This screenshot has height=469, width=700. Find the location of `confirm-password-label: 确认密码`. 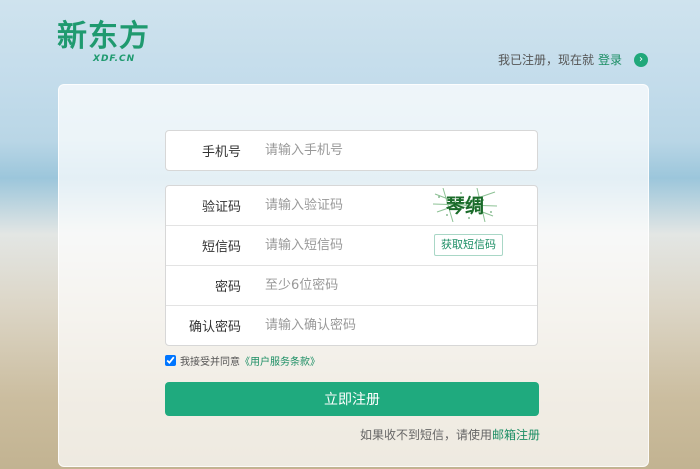

confirm-password-label: 确认密码 is located at coordinates (214, 327).